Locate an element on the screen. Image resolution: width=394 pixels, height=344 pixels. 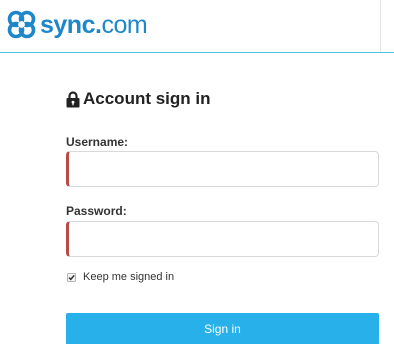
remember-checkbox is located at coordinates (71, 277).